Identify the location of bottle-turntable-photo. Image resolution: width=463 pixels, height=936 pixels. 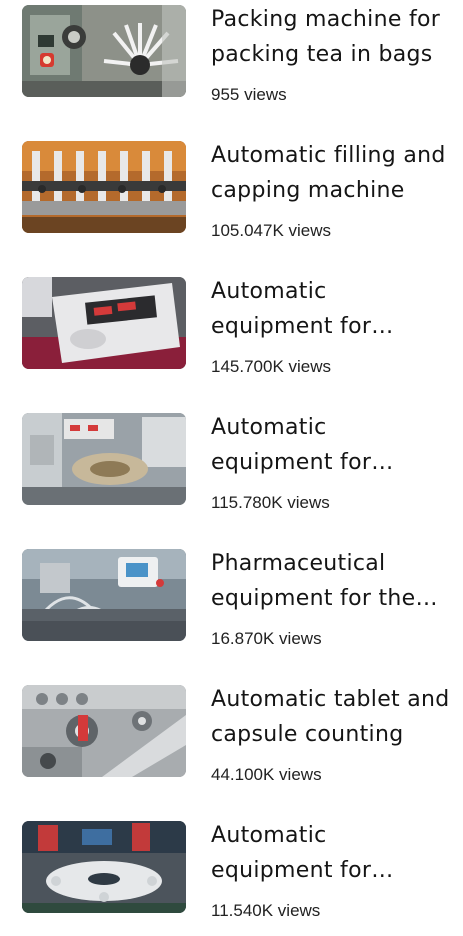
(104, 867).